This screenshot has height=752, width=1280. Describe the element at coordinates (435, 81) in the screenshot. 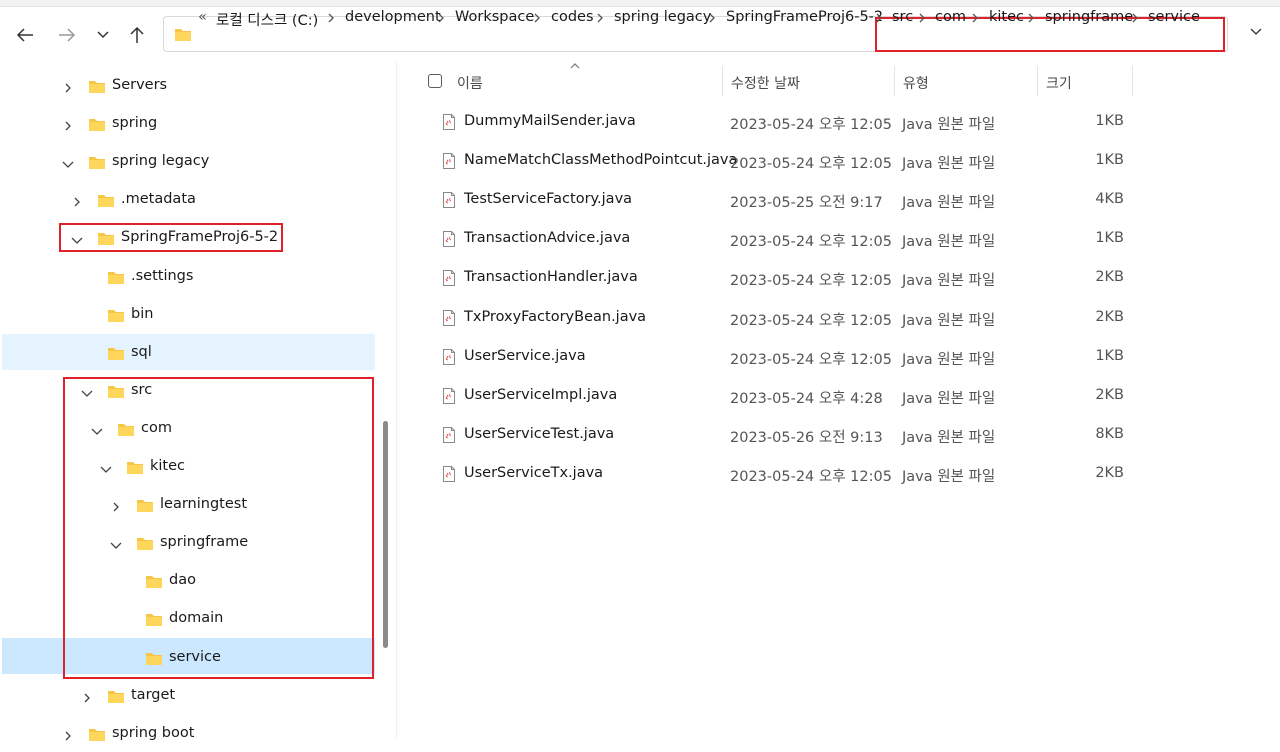

I see `select-all-checkbox` at that location.